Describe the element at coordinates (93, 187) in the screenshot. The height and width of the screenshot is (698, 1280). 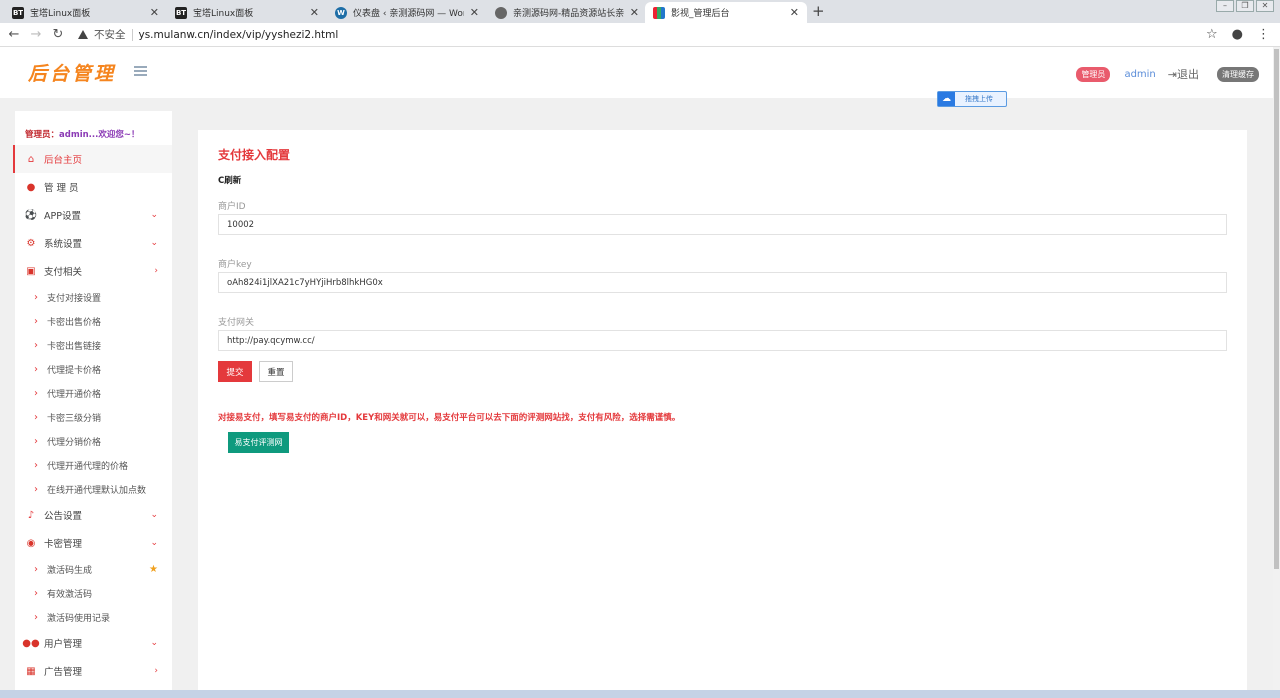
I see `sidebar-item: ● 管 理 员` at that location.